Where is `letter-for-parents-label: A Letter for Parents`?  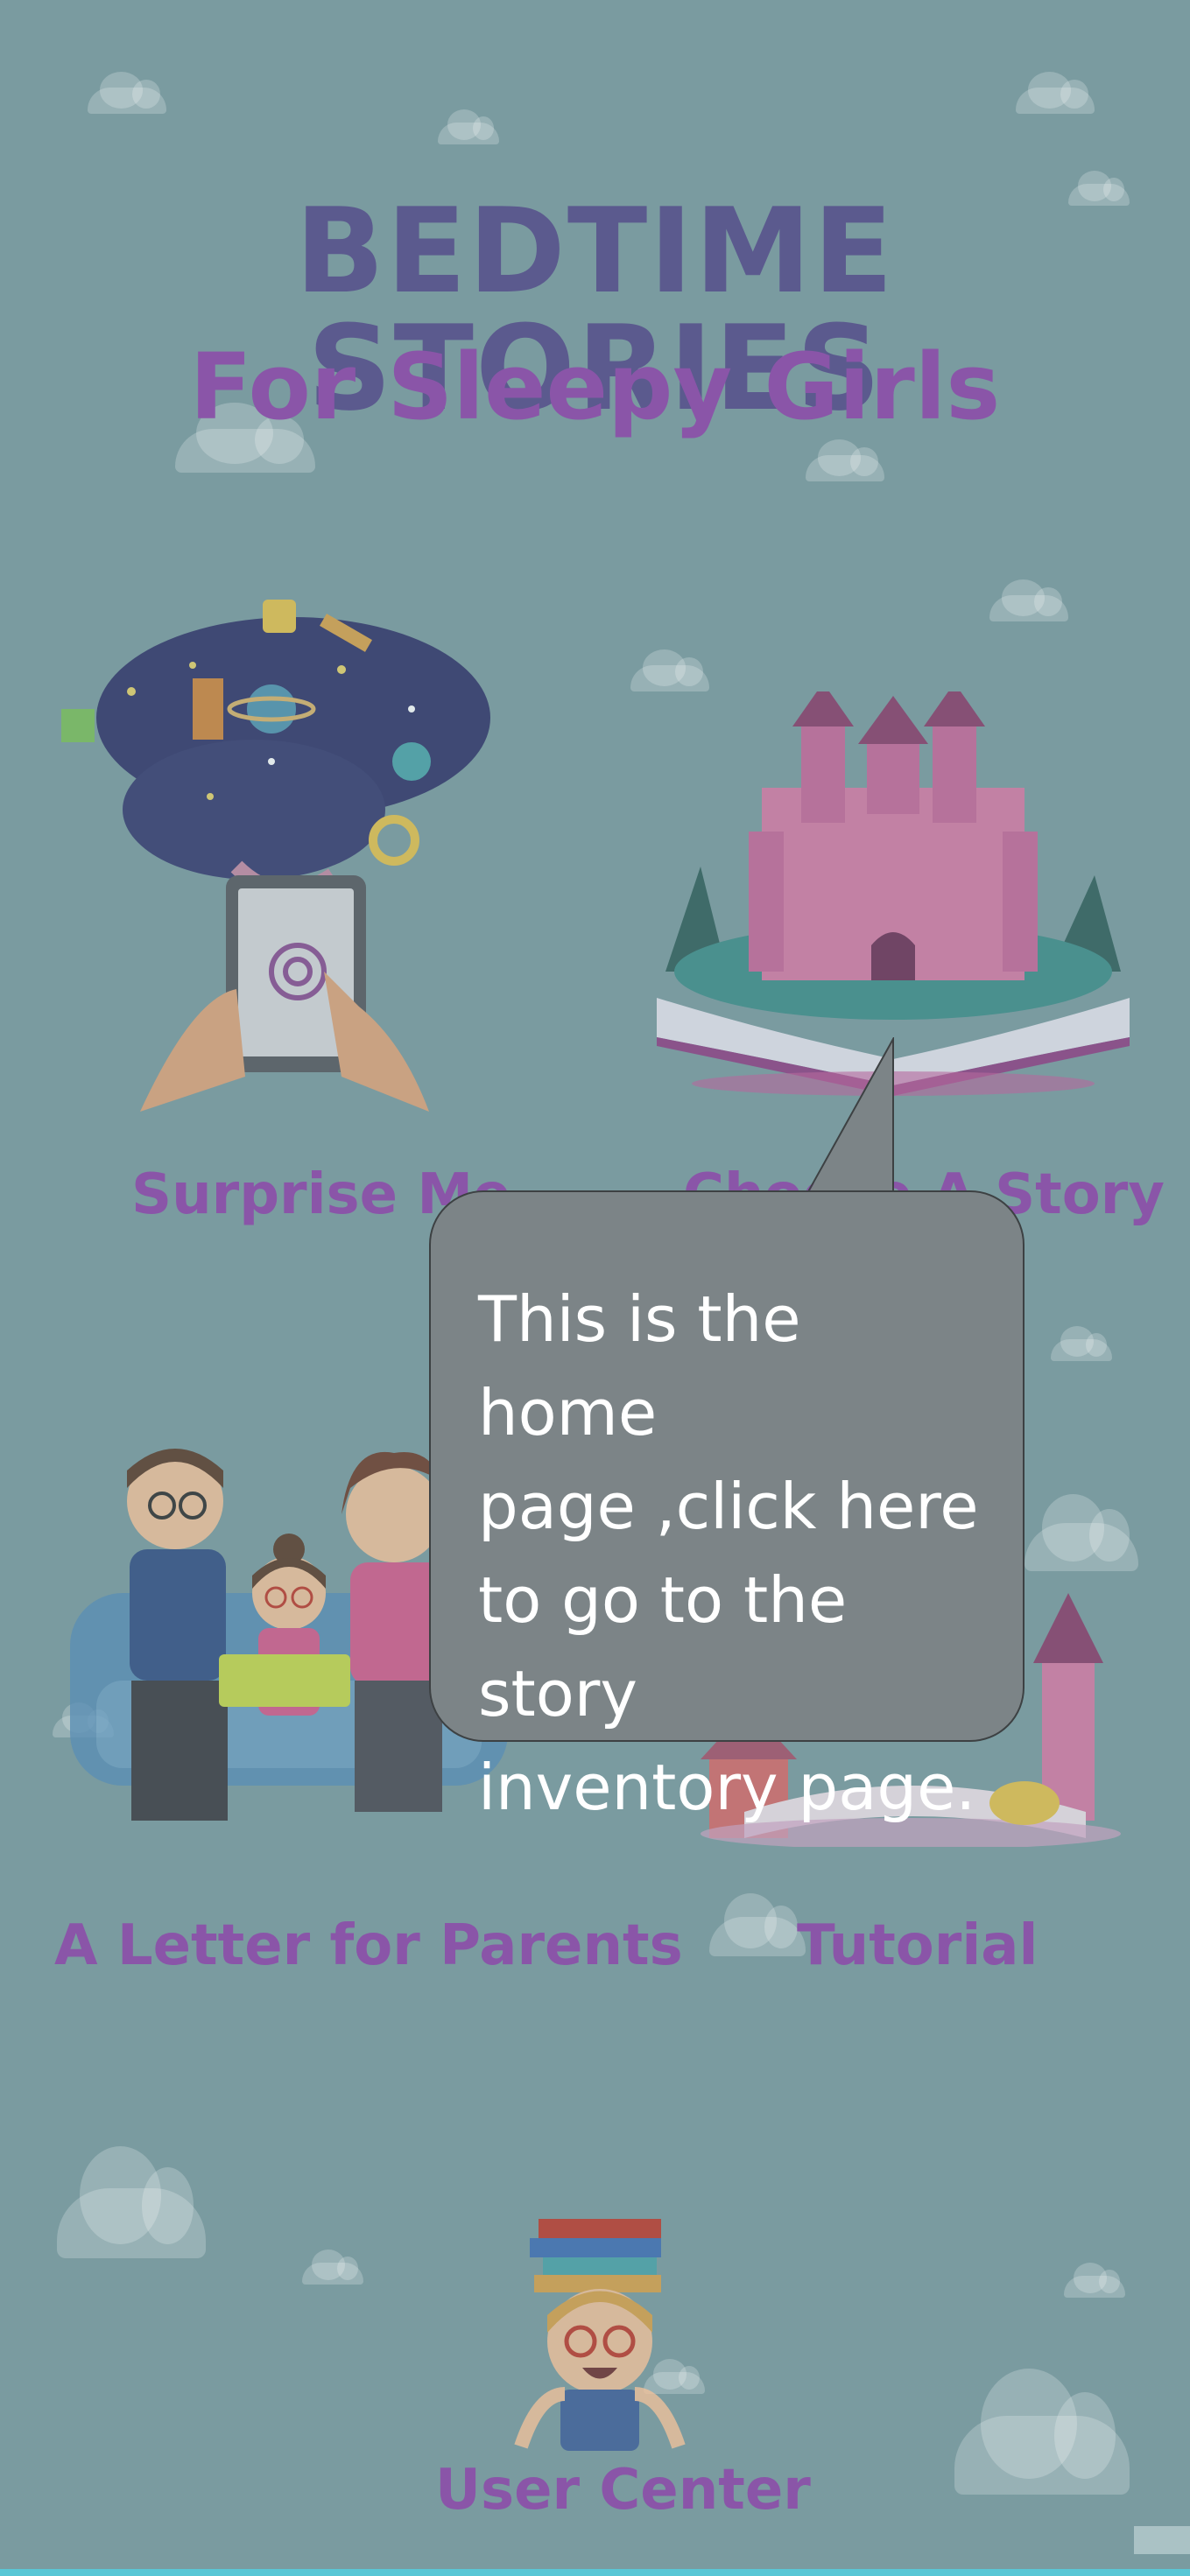 letter-for-parents-label: A Letter for Parents is located at coordinates (368, 1946).